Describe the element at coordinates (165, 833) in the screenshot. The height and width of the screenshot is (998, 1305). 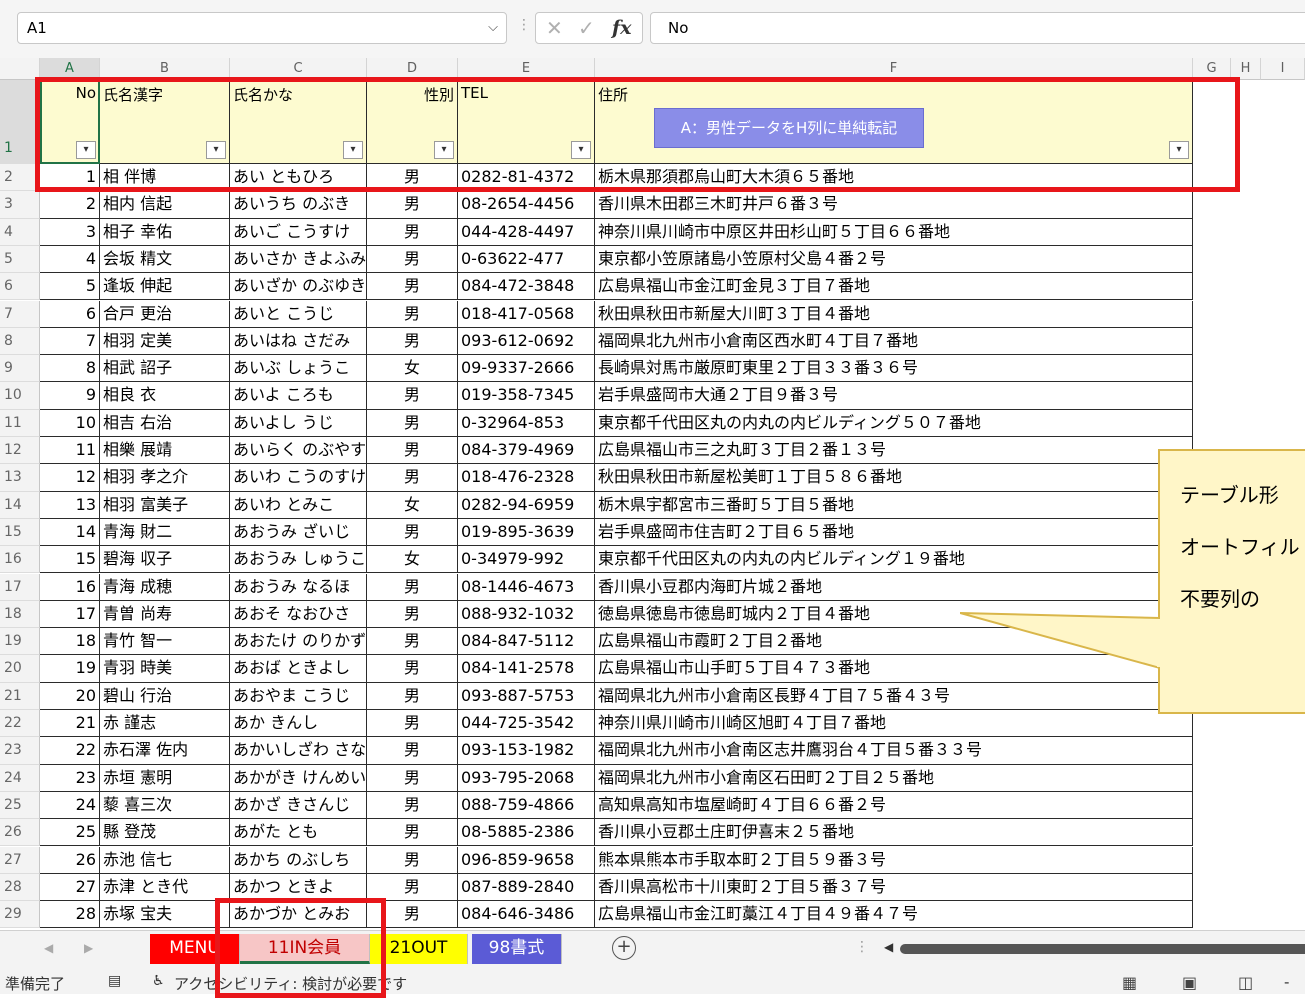
I see `cell-kanji: 縣 登茂` at that location.